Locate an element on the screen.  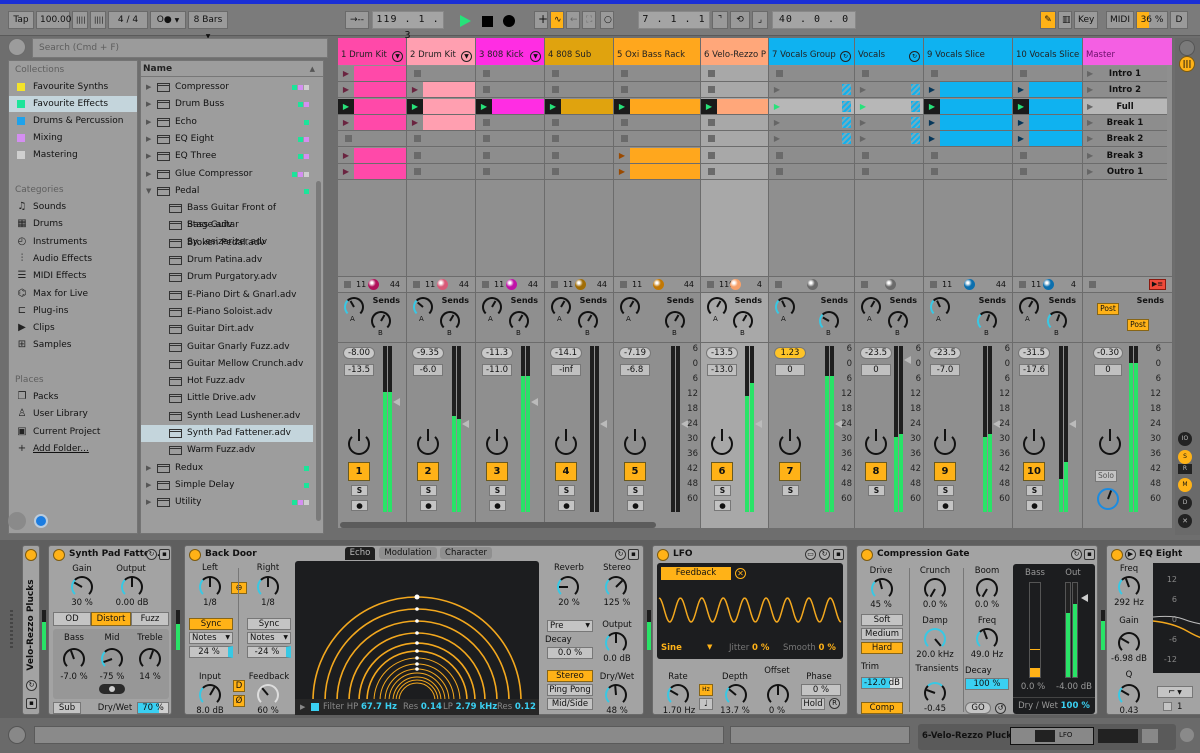
right-offset-field: -24 % is located at coordinates (269, 652).